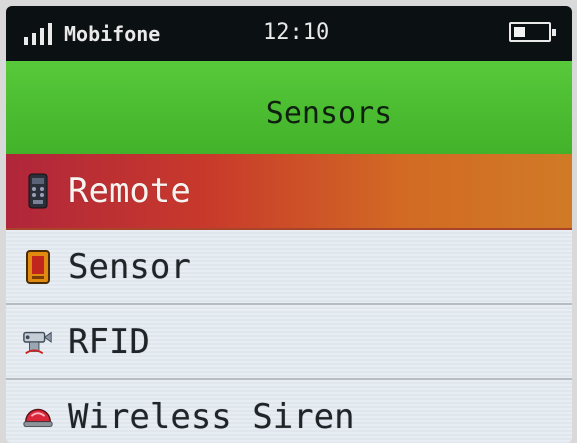 This screenshot has height=443, width=577. Describe the element at coordinates (129, 266) in the screenshot. I see `menu-item-label: Sensor` at that location.